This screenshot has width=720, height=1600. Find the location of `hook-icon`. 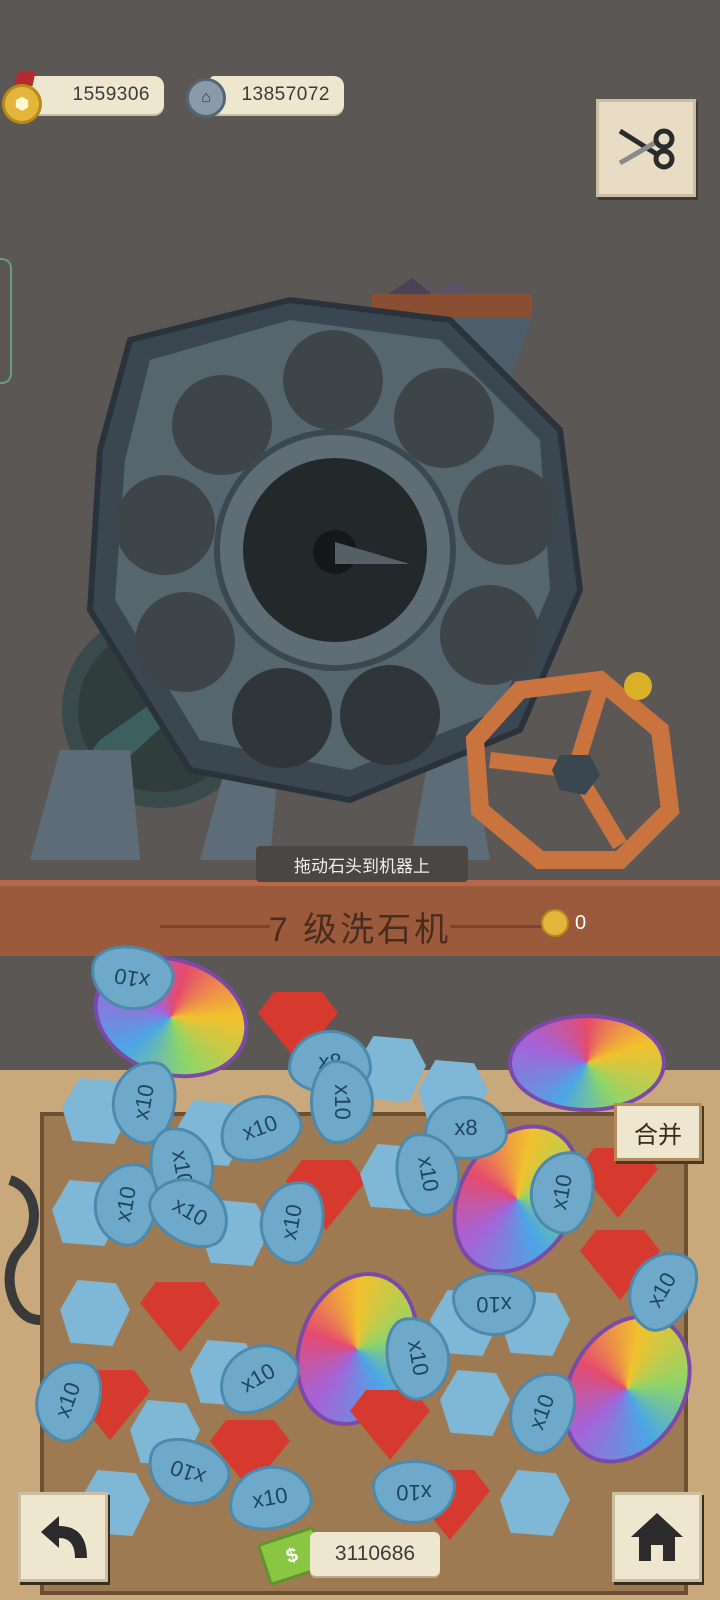

hook-icon is located at coordinates (22, 1250).